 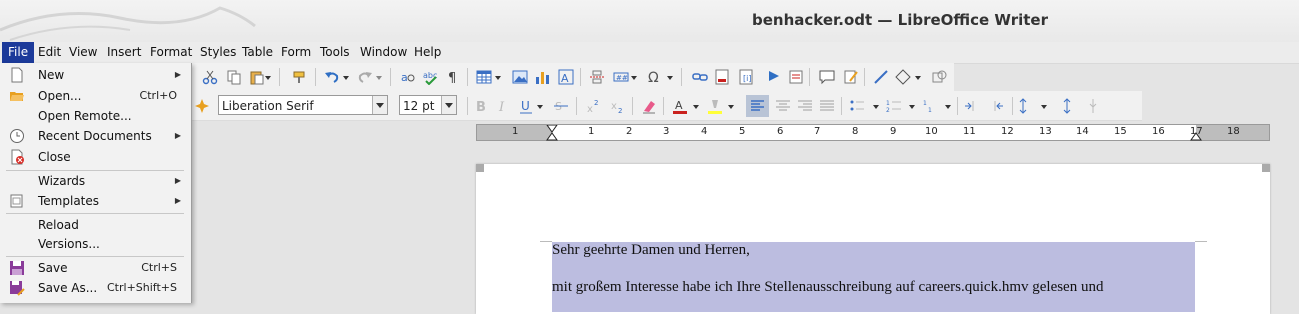 I want to click on spelling-icon: abc, so click(x=431, y=77).